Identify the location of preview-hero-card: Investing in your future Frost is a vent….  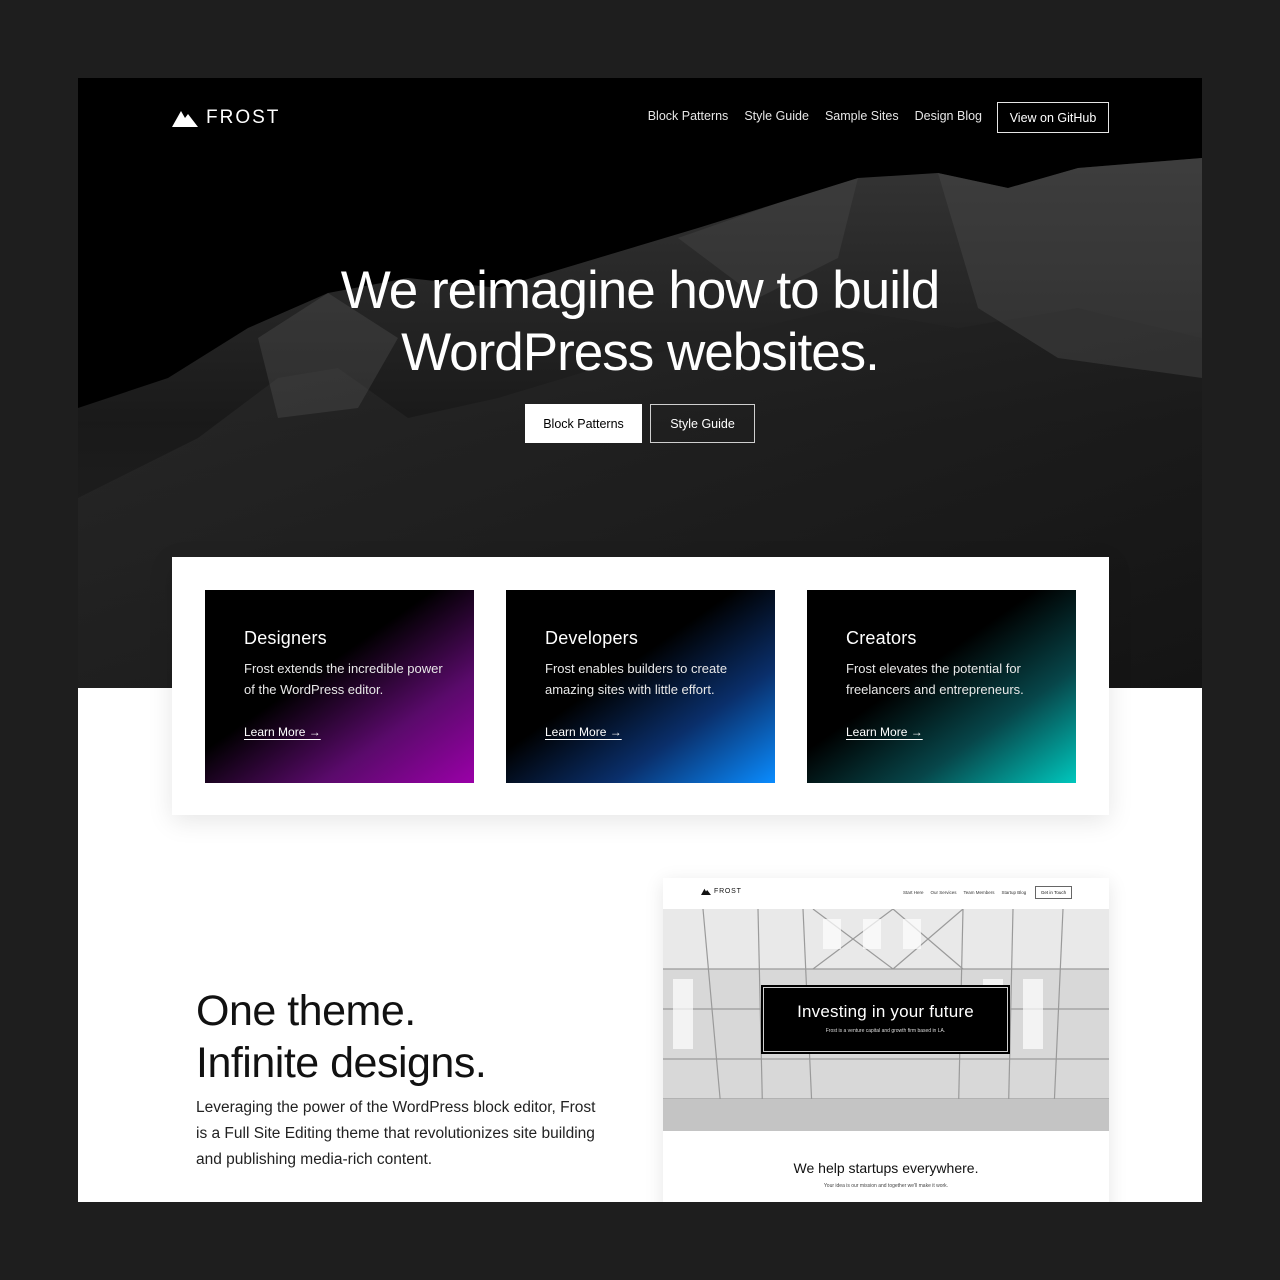
(885, 1019).